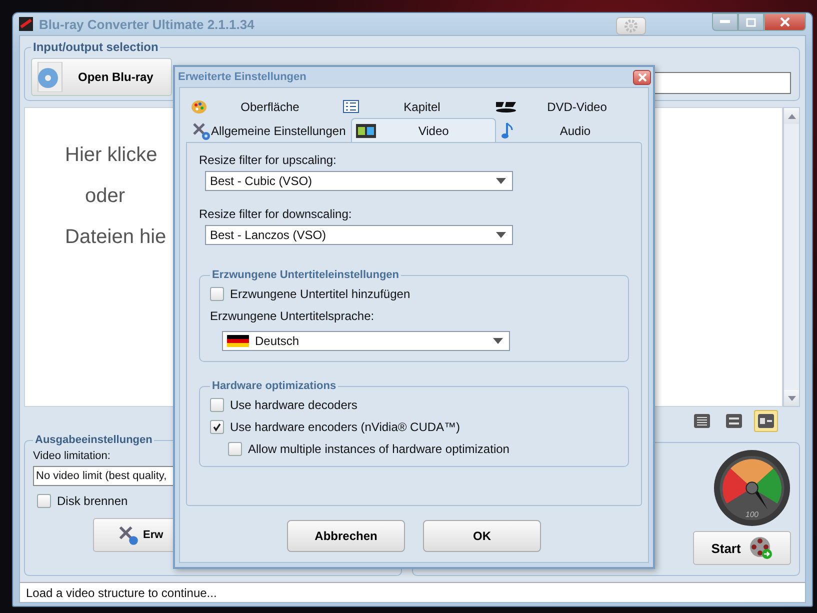  What do you see at coordinates (414, 106) in the screenshot?
I see `tab: Kapitel` at bounding box center [414, 106].